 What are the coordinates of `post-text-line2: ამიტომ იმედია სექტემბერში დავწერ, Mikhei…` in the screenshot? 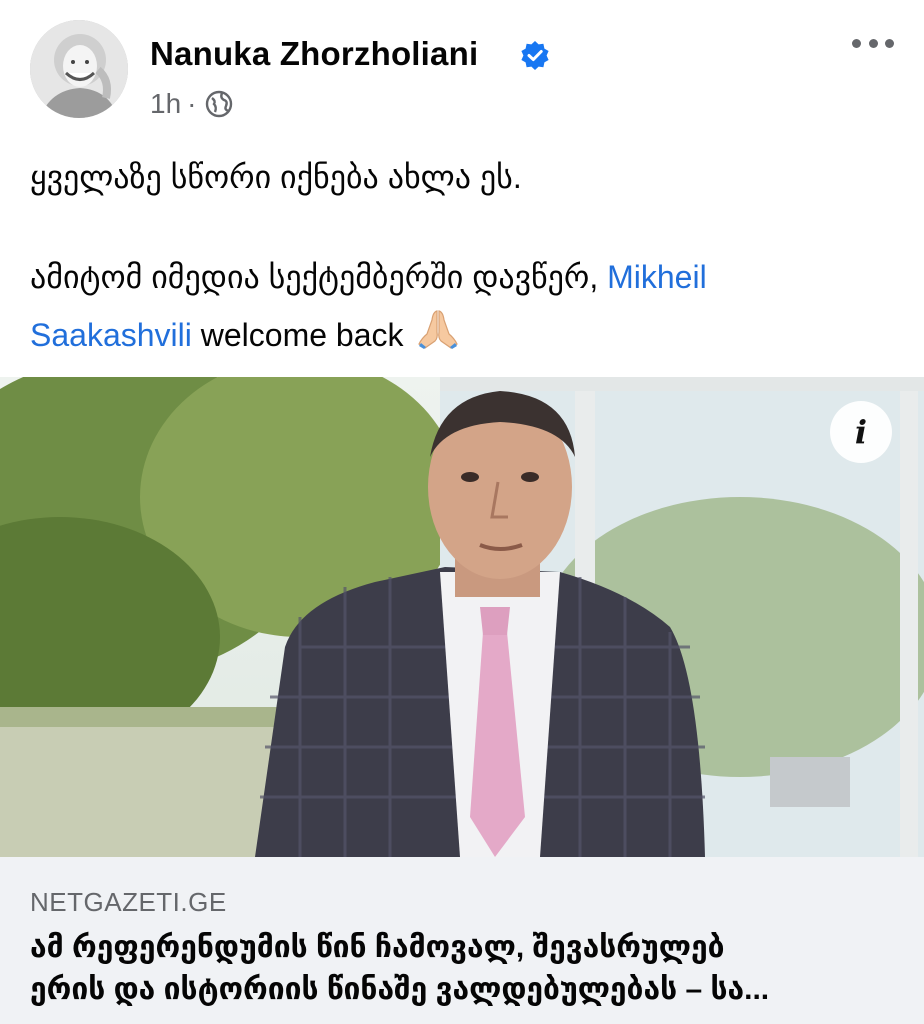 It's located at (465, 306).